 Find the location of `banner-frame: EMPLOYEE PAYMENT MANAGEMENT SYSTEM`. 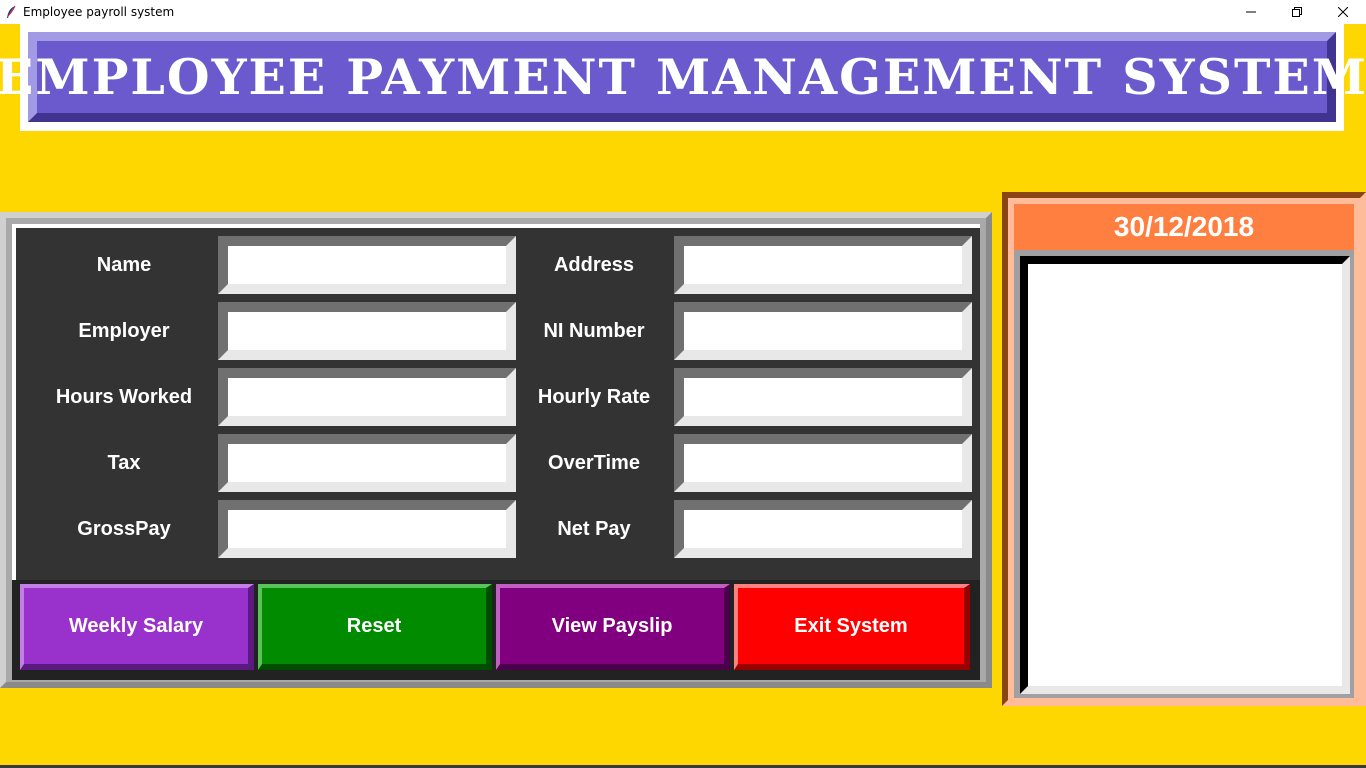

banner-frame: EMPLOYEE PAYMENT MANAGEMENT SYSTEM is located at coordinates (683, 77).